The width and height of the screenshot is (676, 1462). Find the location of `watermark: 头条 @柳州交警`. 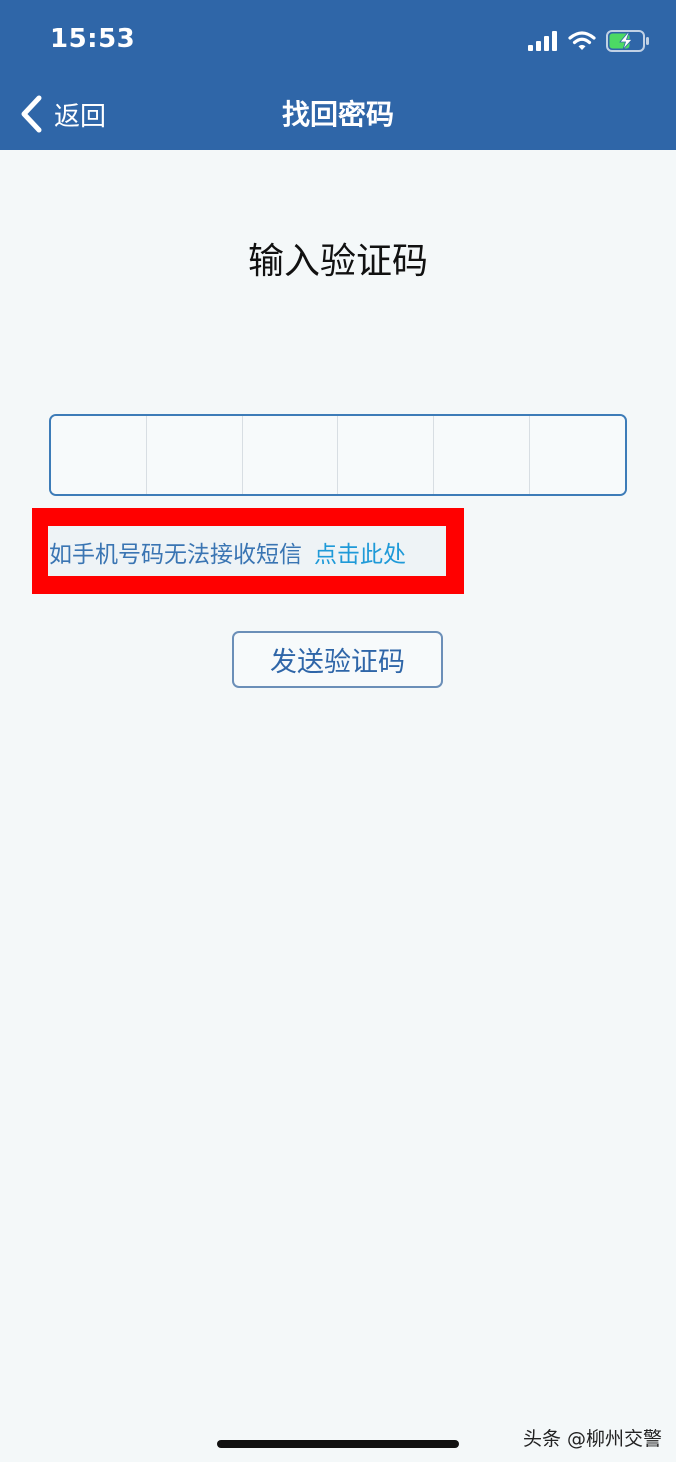

watermark: 头条 @柳州交警 is located at coordinates (592, 1439).